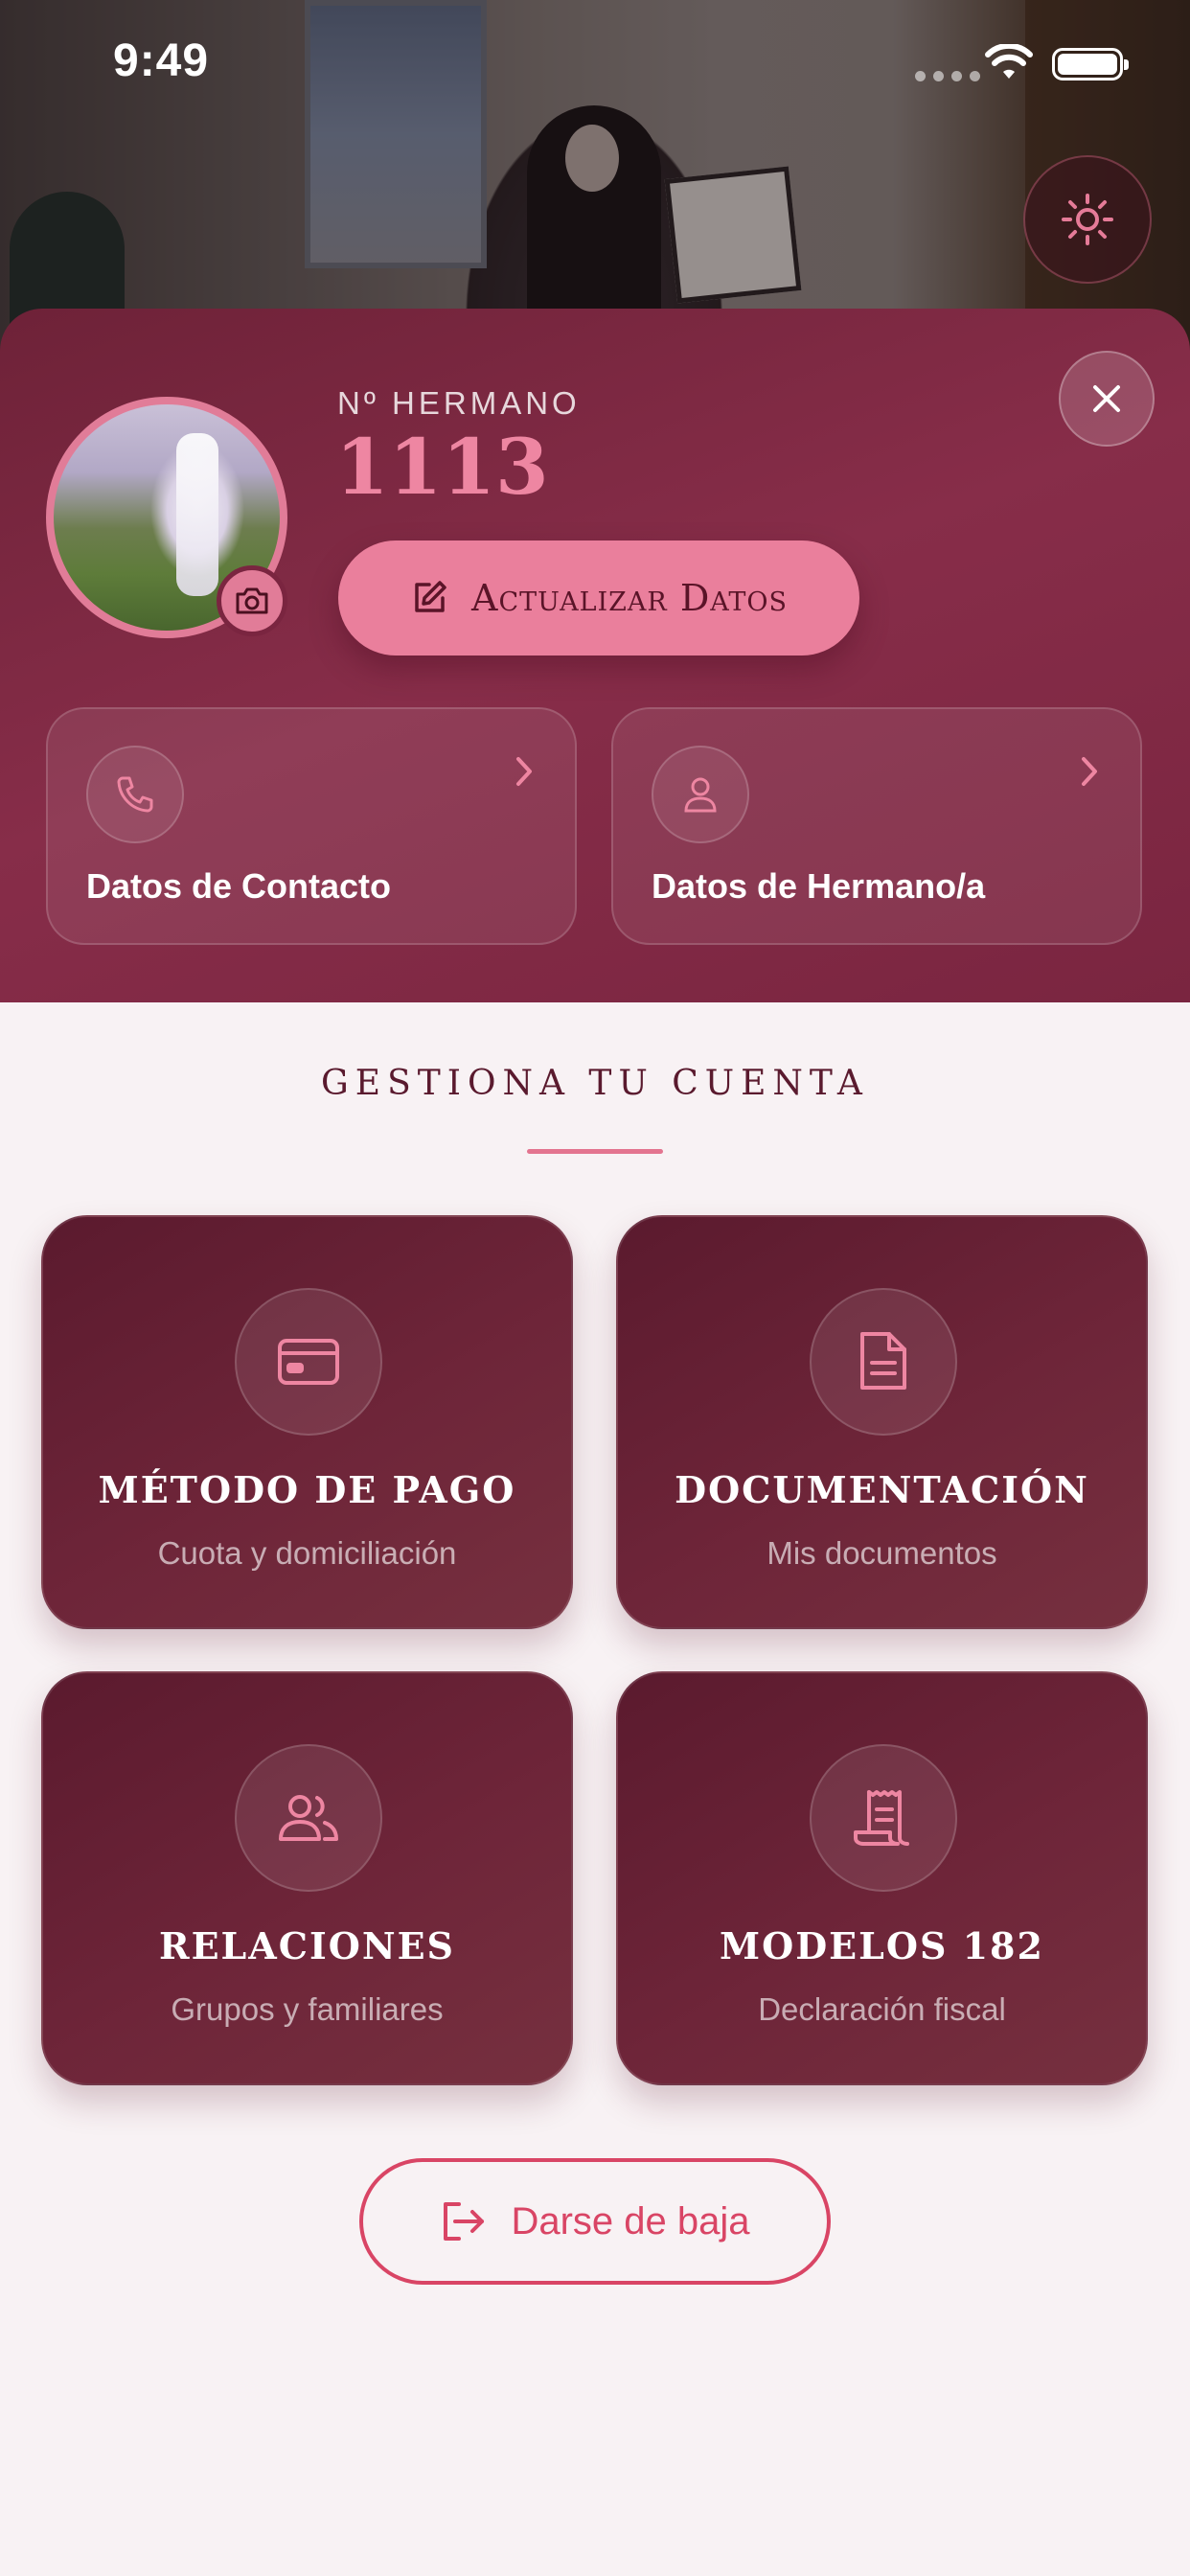 Image resolution: width=1190 pixels, height=2576 pixels. What do you see at coordinates (733, 235) in the screenshot?
I see `parish-sign` at bounding box center [733, 235].